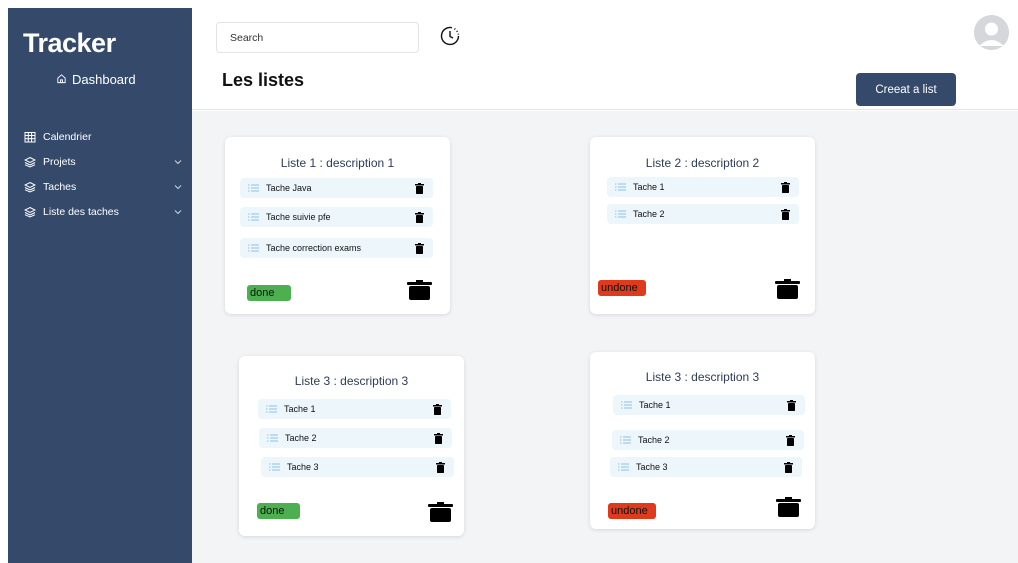 This screenshot has width=1018, height=563. I want to click on page-title: Les listes, so click(263, 80).